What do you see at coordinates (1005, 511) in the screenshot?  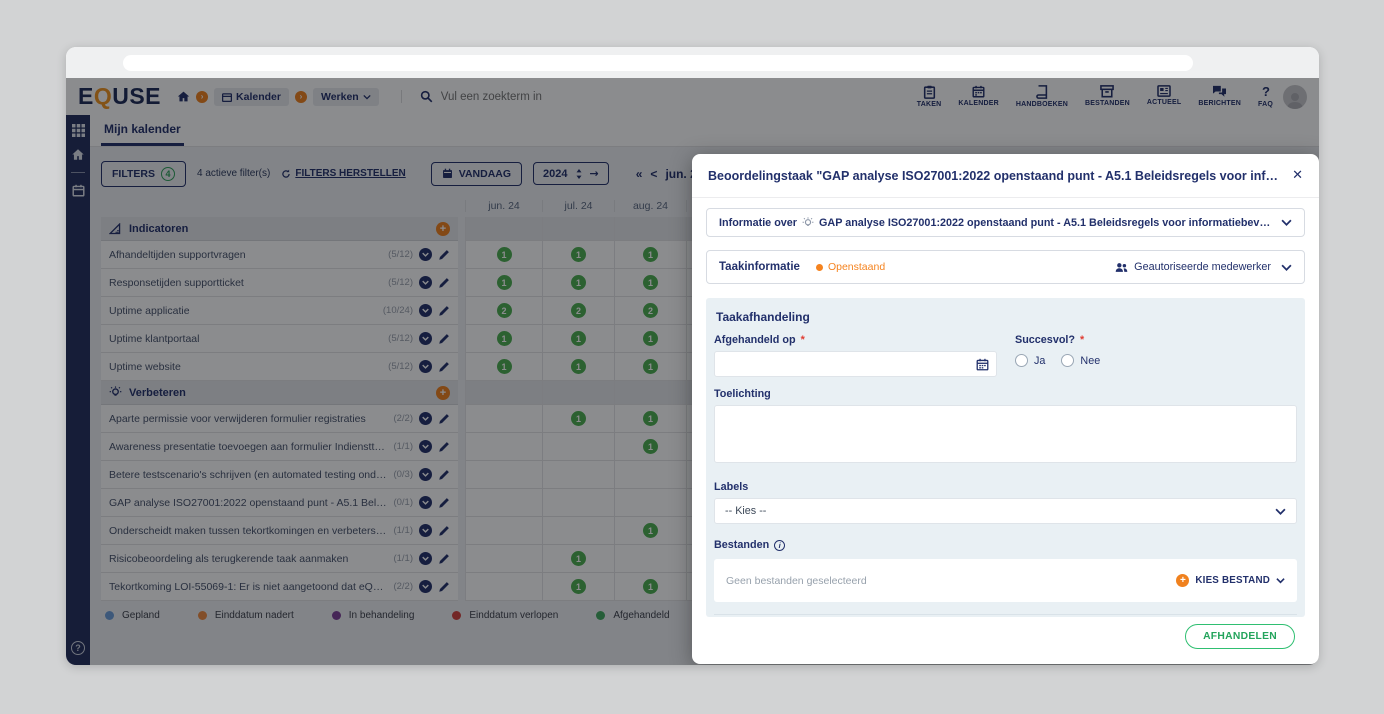 I see `labels-select: -- Kies --` at bounding box center [1005, 511].